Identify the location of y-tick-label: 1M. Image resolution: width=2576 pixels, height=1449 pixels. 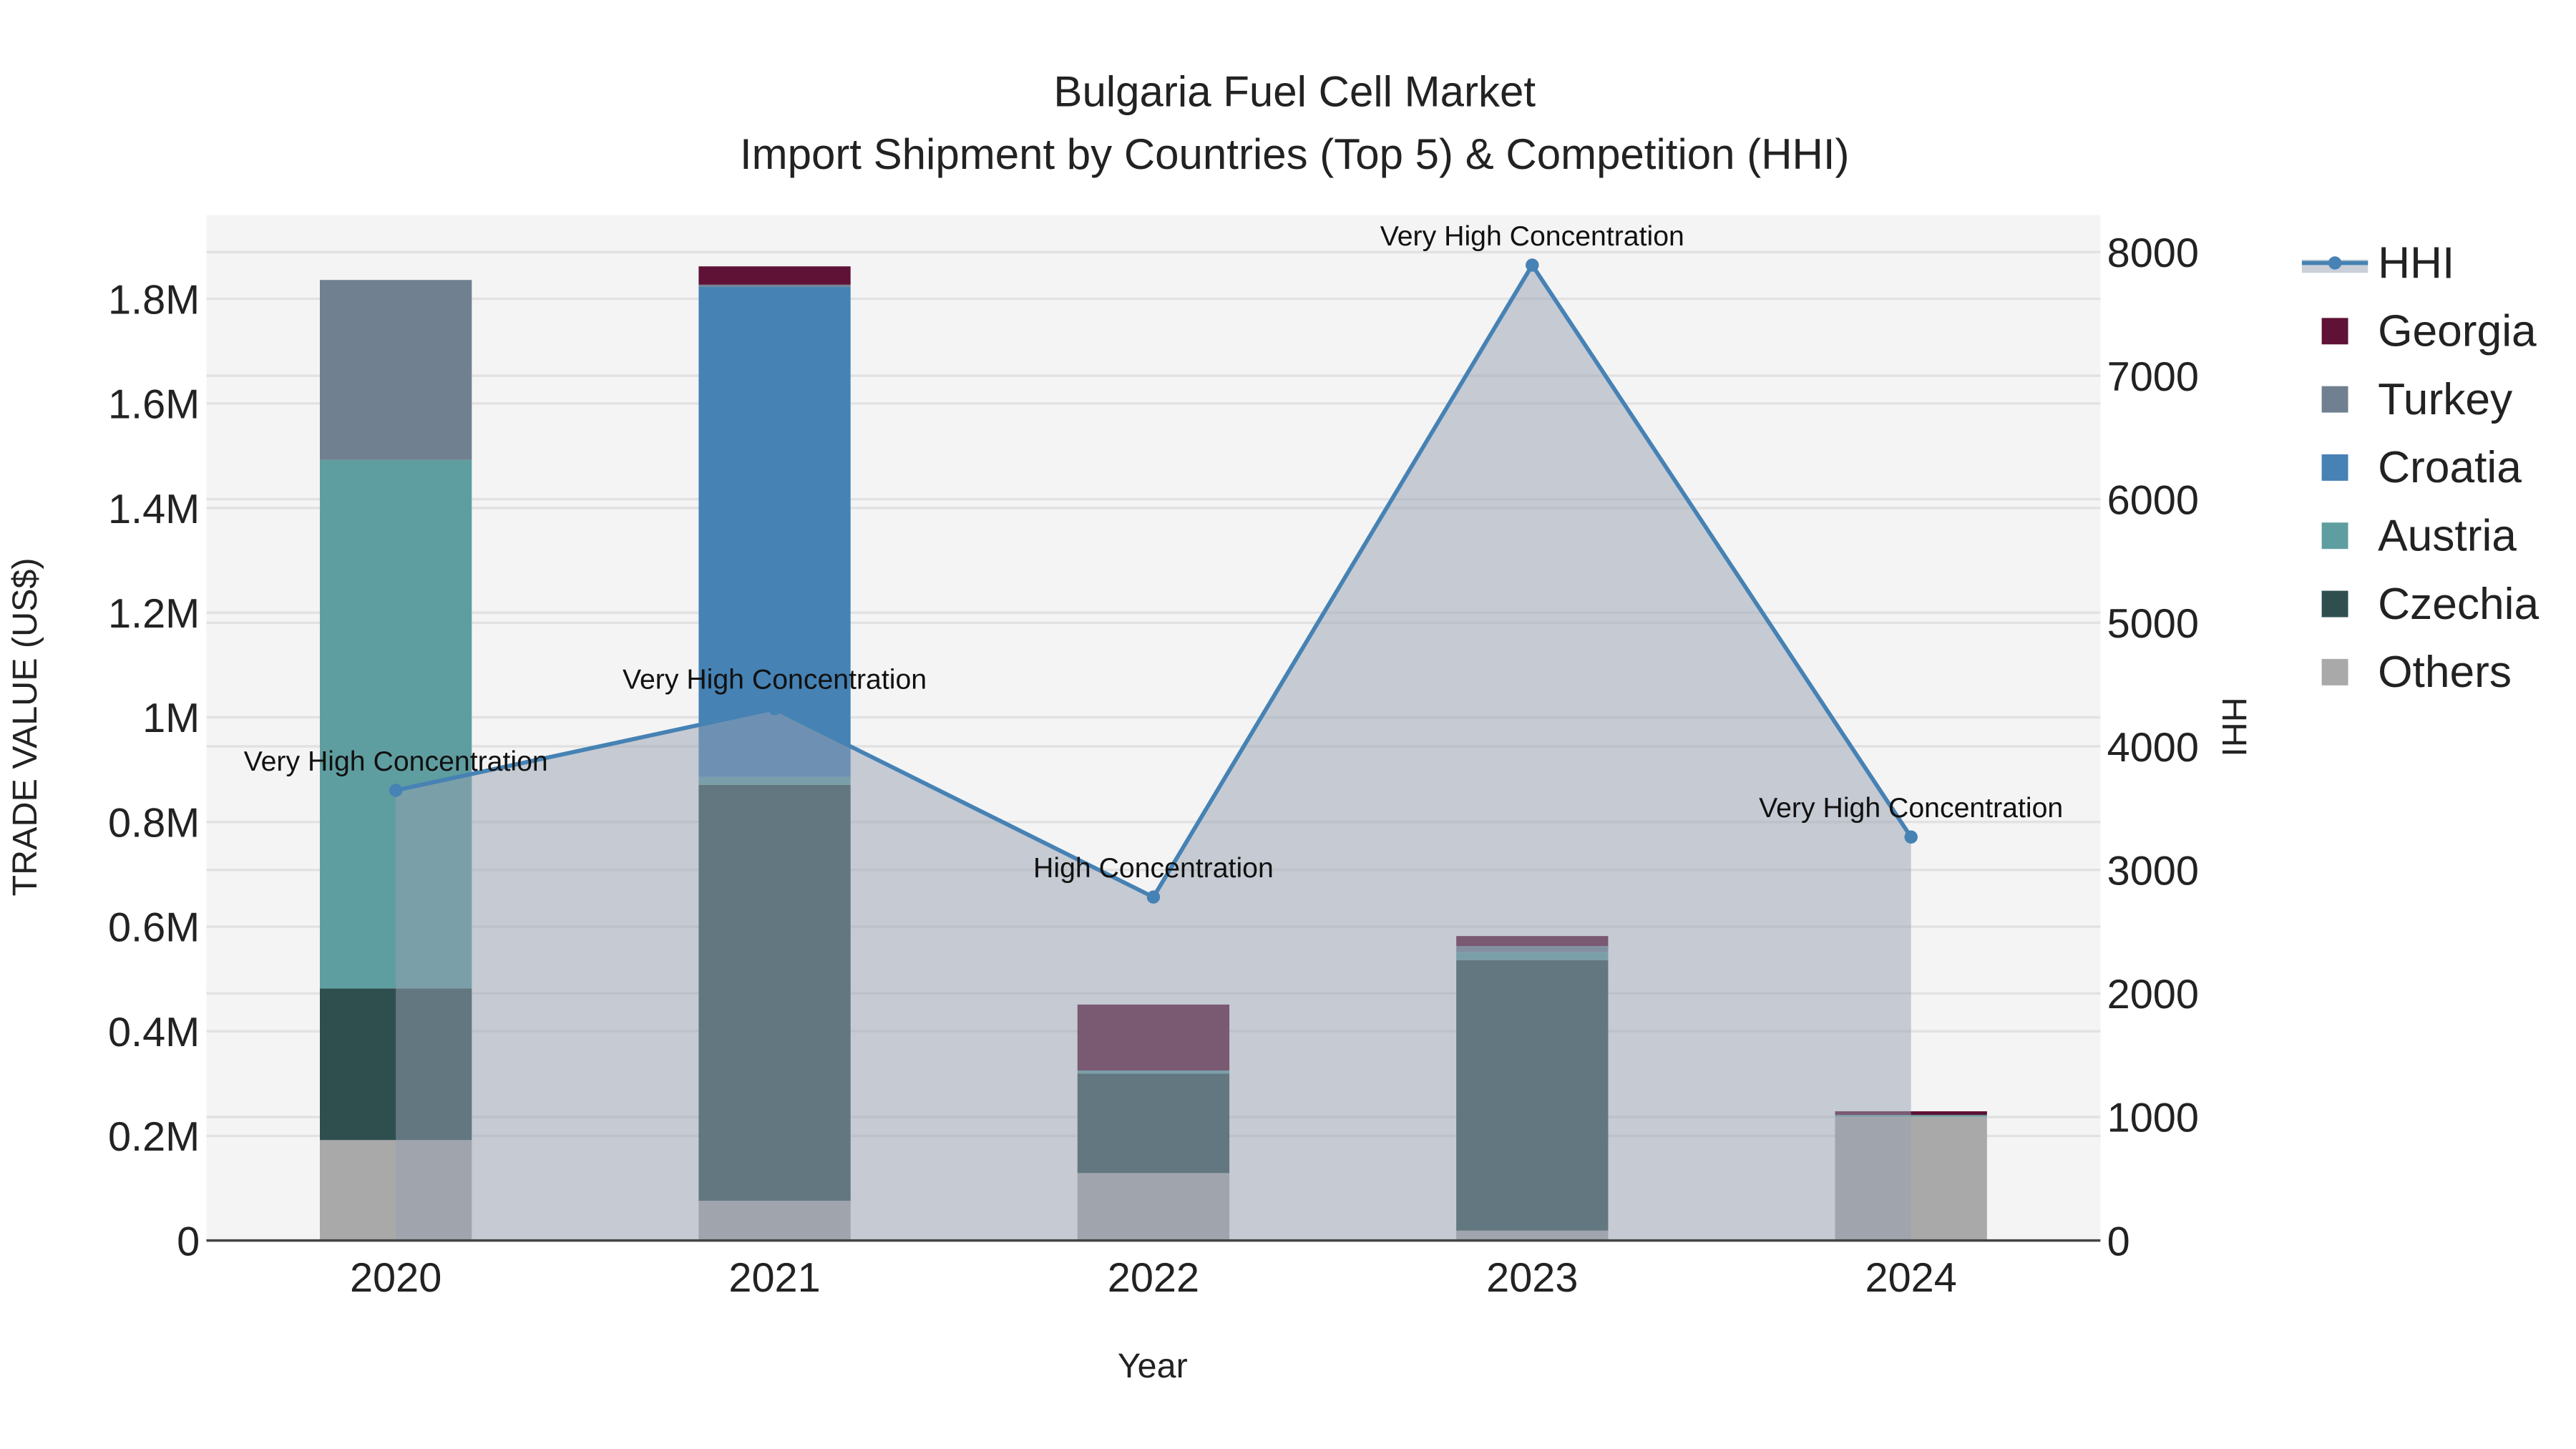
(171, 718).